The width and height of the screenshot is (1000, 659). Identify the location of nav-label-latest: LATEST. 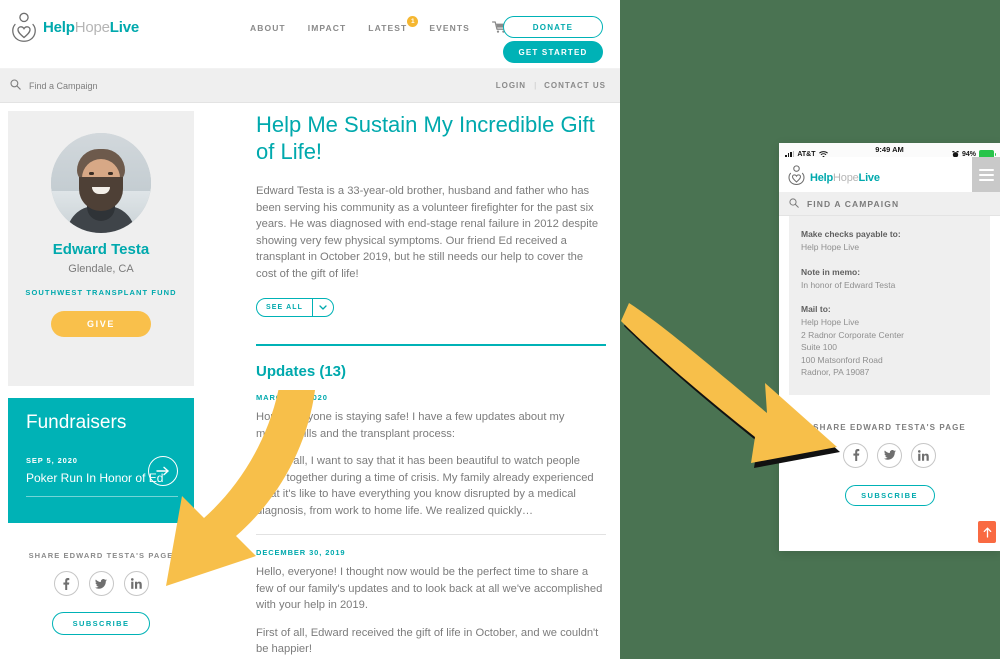
(388, 28).